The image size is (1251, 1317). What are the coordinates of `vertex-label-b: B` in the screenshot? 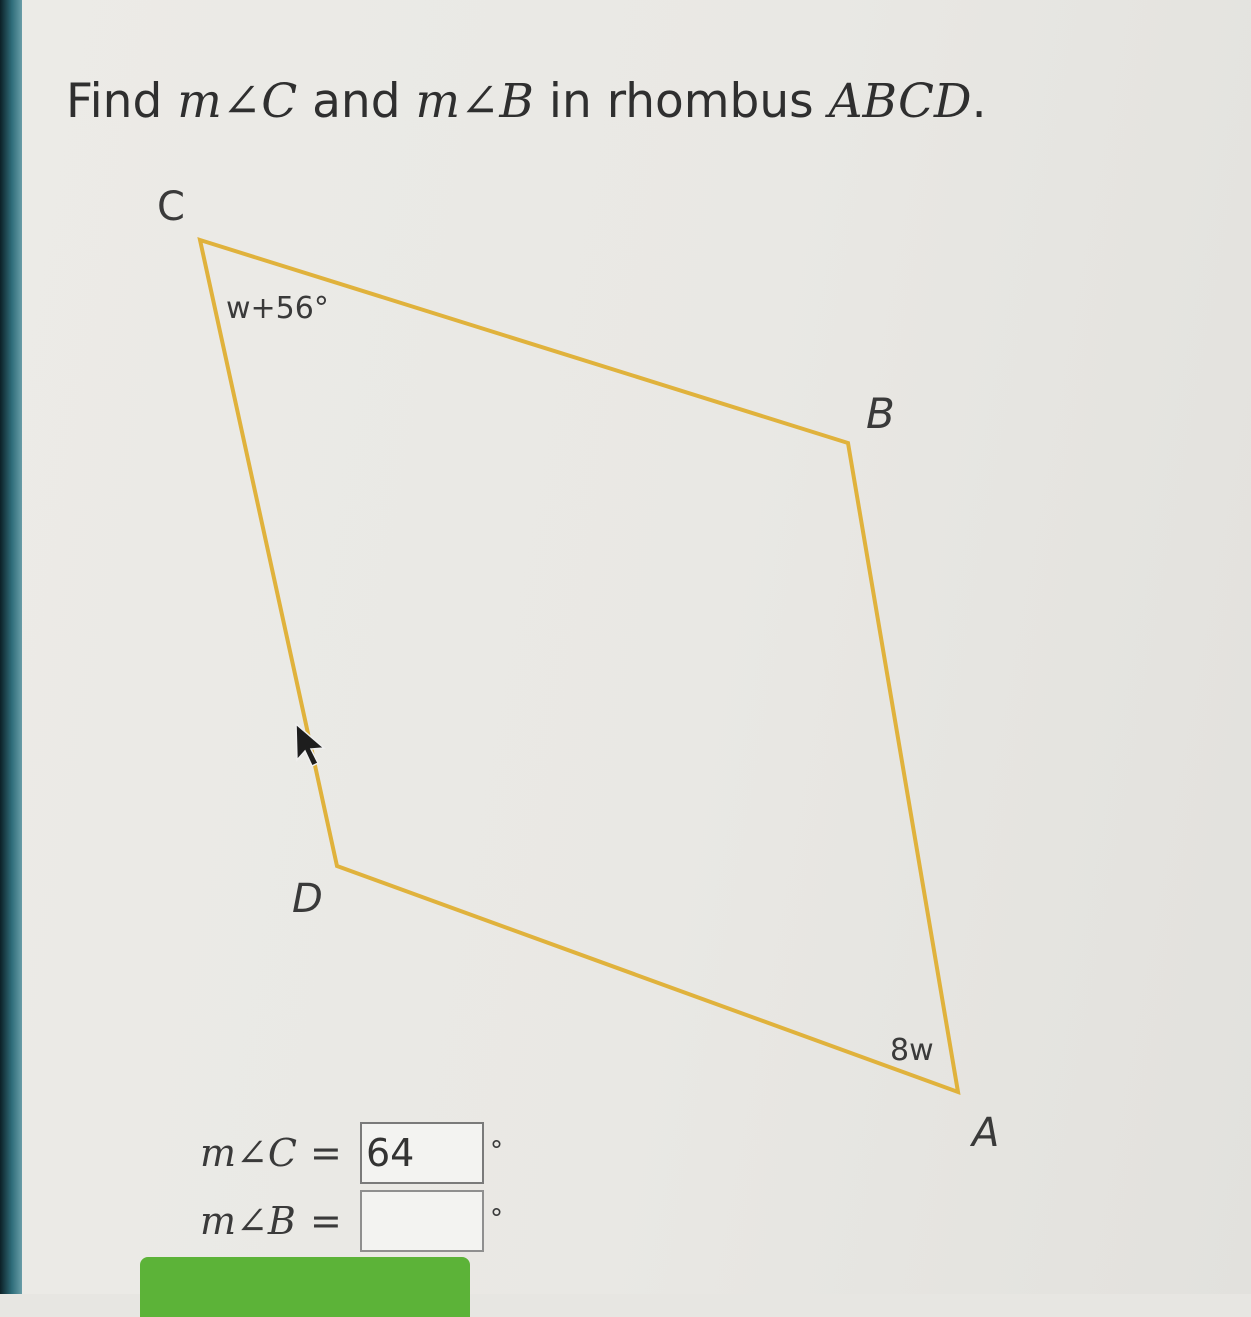 It's located at (880, 413).